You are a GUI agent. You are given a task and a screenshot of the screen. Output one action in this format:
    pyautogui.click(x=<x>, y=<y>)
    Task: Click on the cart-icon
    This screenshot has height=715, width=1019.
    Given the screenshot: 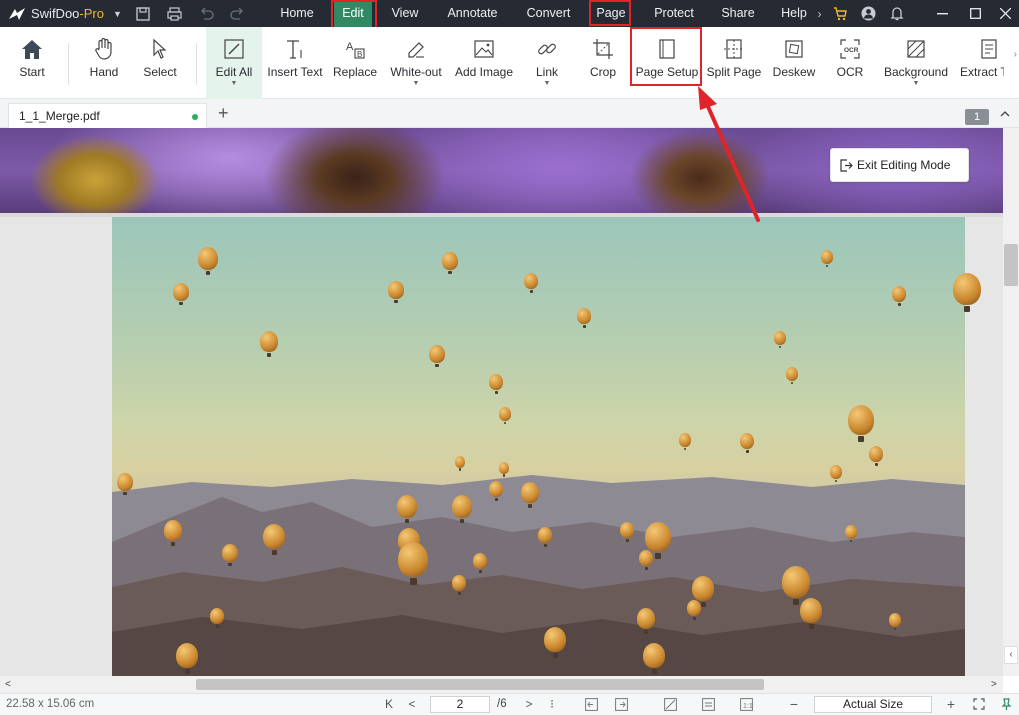 What is the action you would take?
    pyautogui.click(x=840, y=13)
    